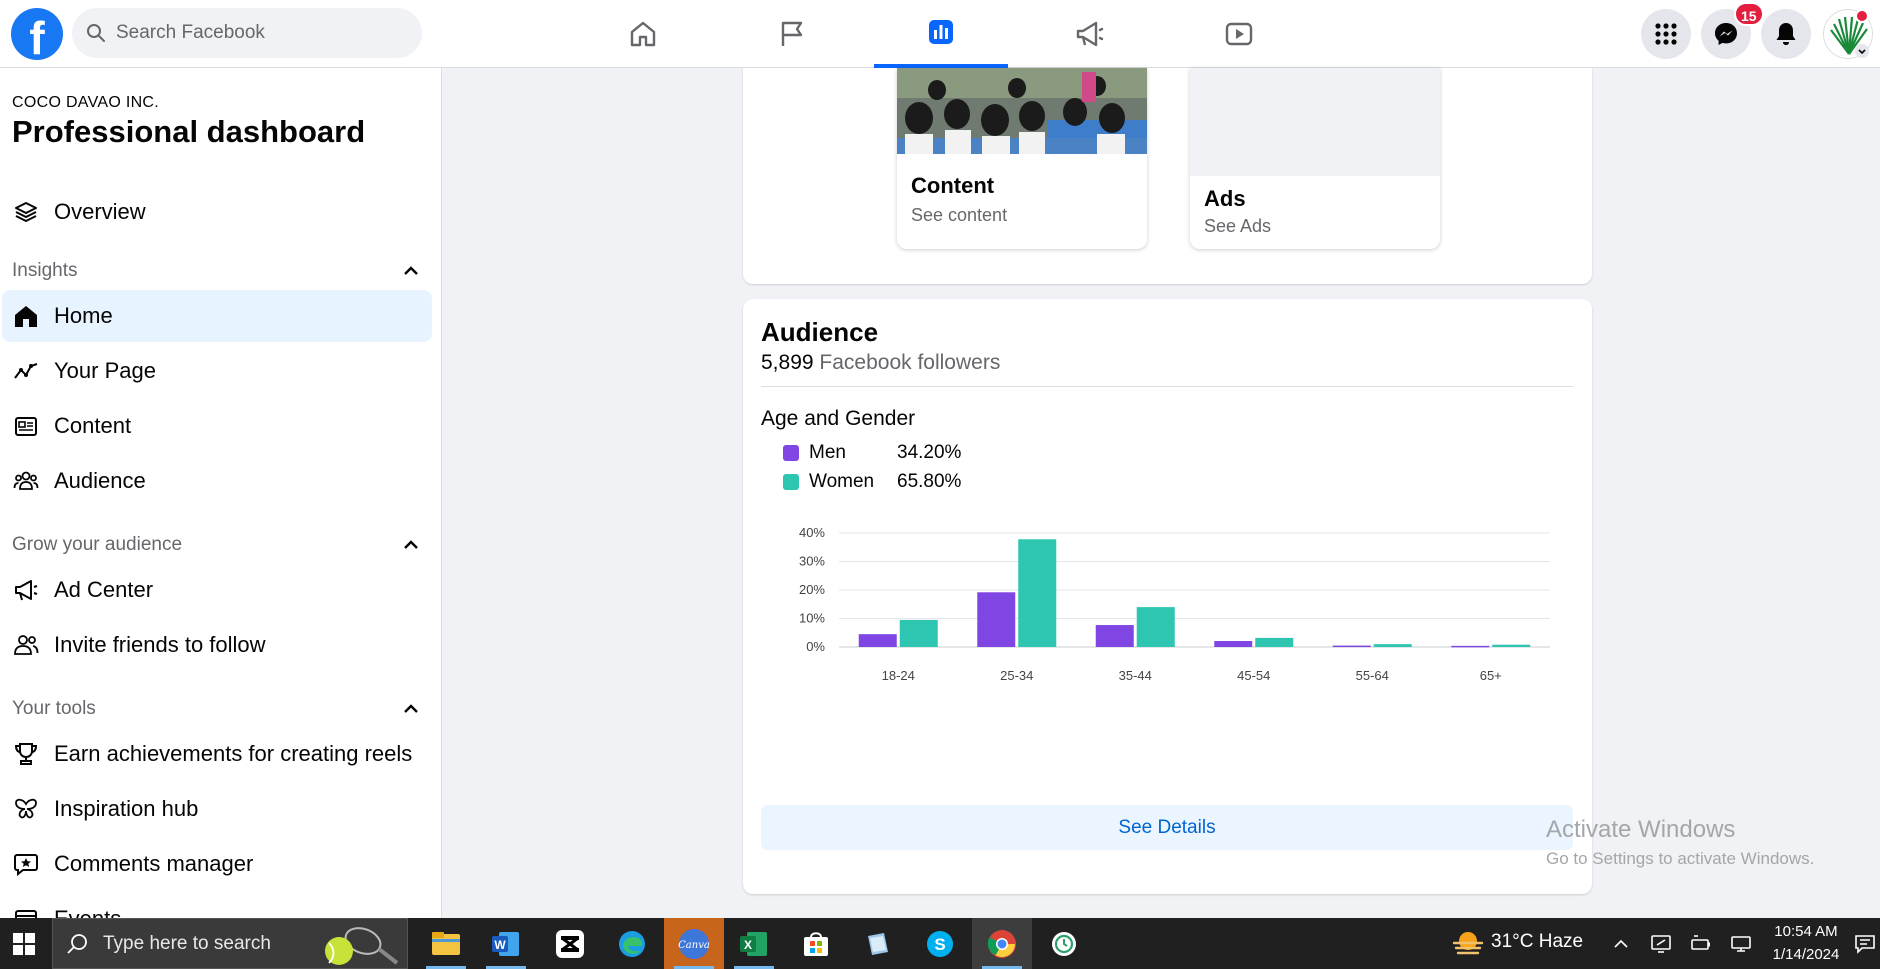  What do you see at coordinates (1786, 34) in the screenshot?
I see `notifications-button` at bounding box center [1786, 34].